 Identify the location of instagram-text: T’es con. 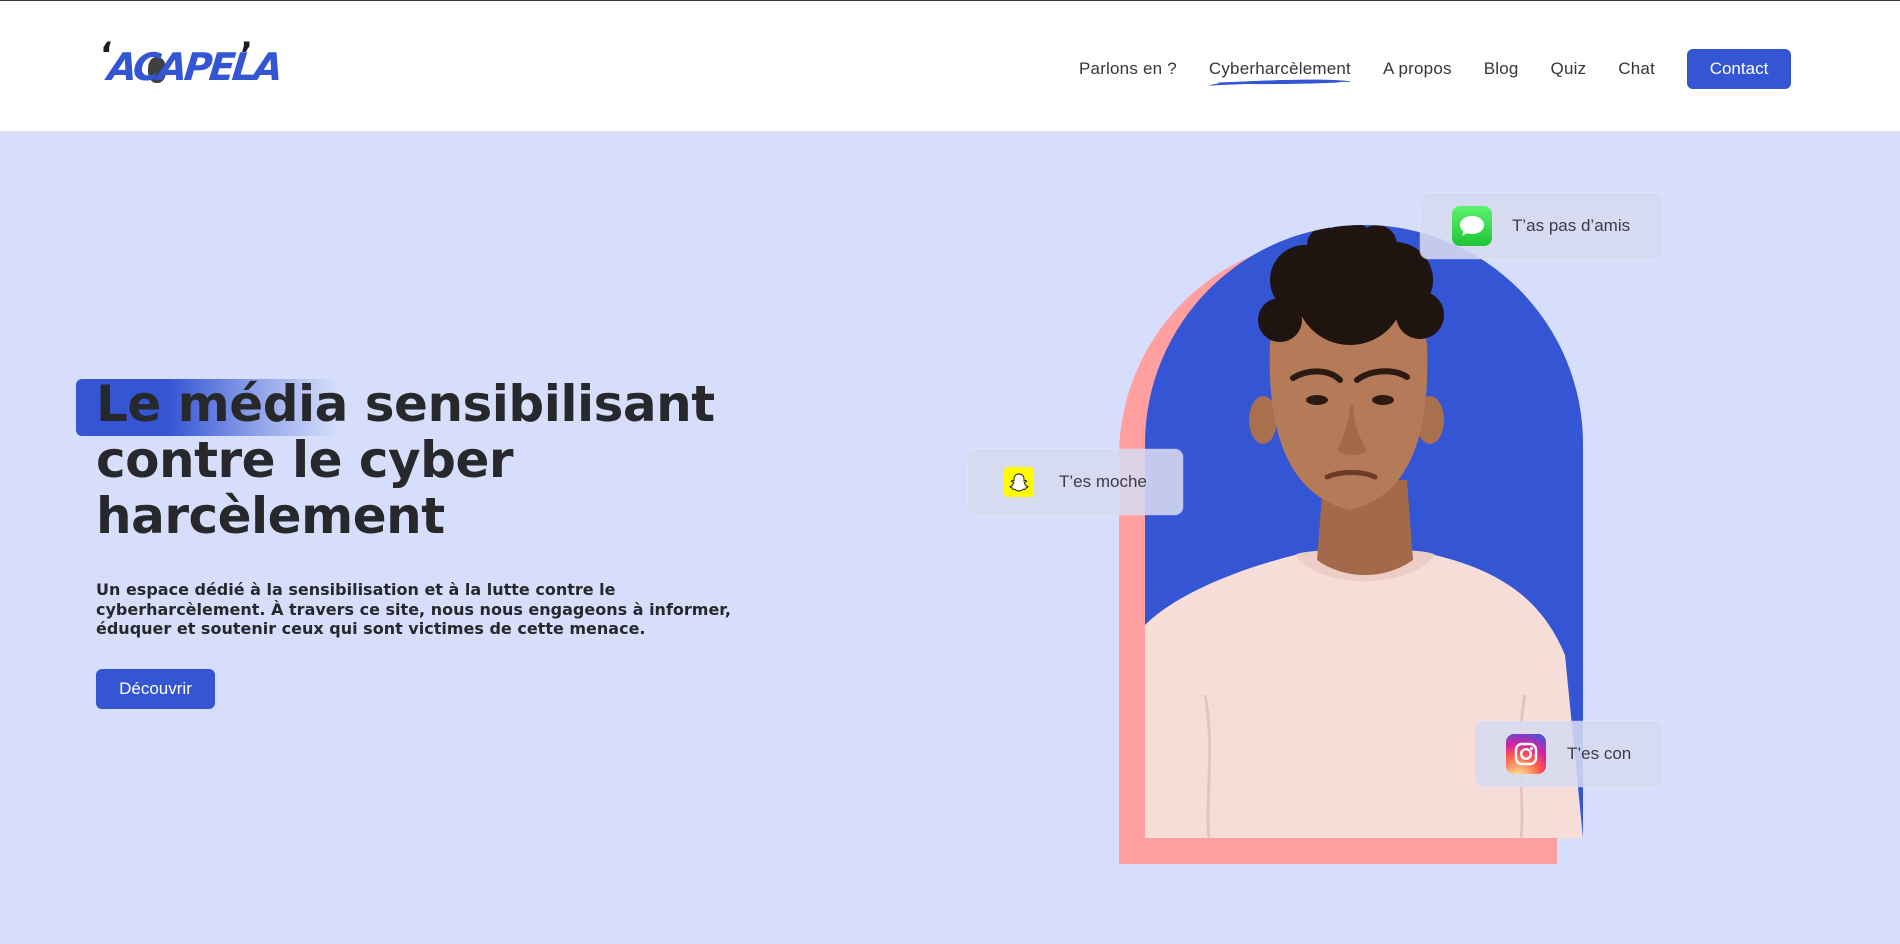
(1599, 753).